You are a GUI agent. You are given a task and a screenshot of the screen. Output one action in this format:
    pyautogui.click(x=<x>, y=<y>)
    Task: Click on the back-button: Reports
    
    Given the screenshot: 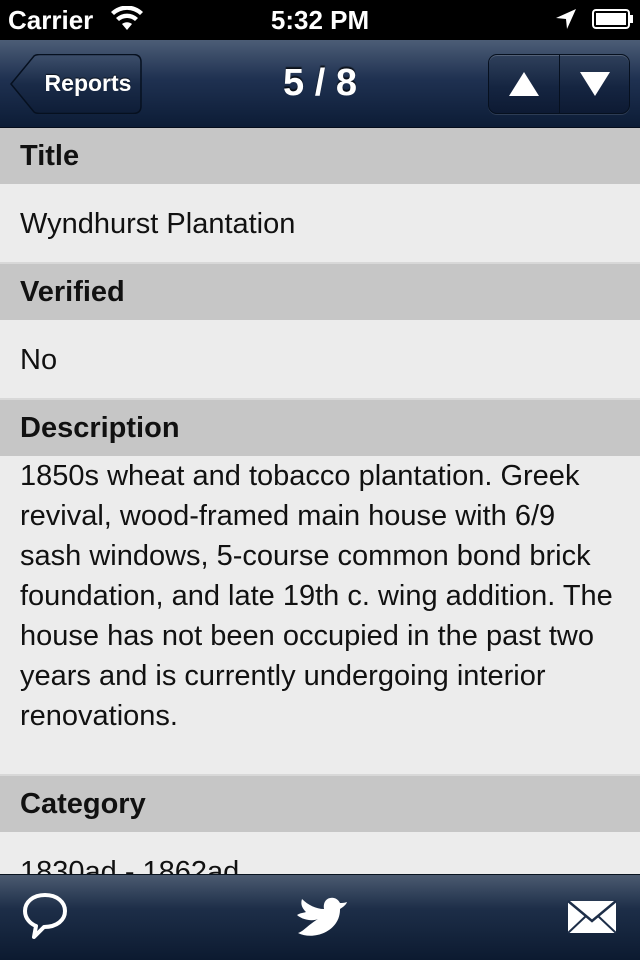 What is the action you would take?
    pyautogui.click(x=76, y=84)
    